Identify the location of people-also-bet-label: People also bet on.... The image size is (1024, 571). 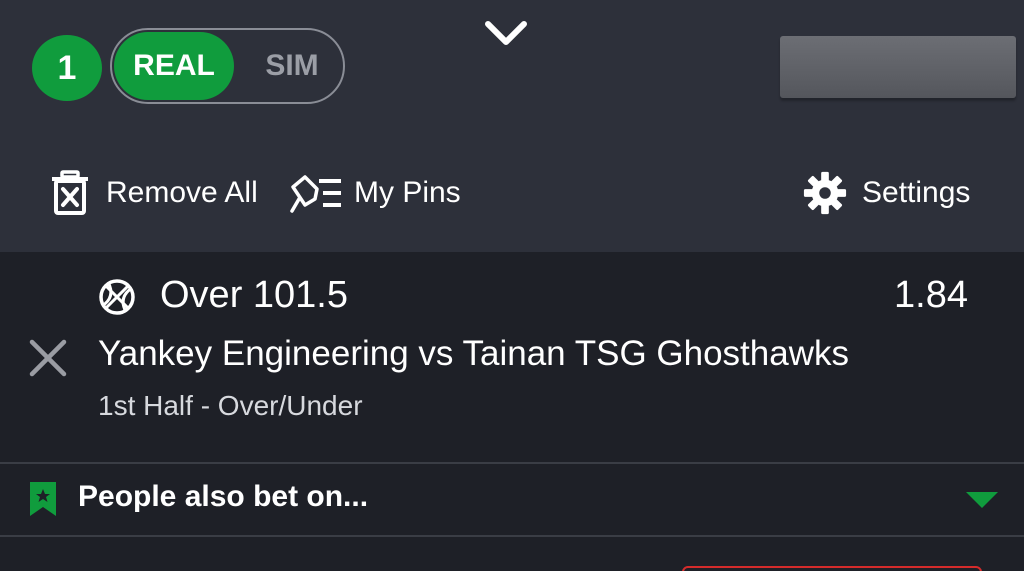
(223, 496).